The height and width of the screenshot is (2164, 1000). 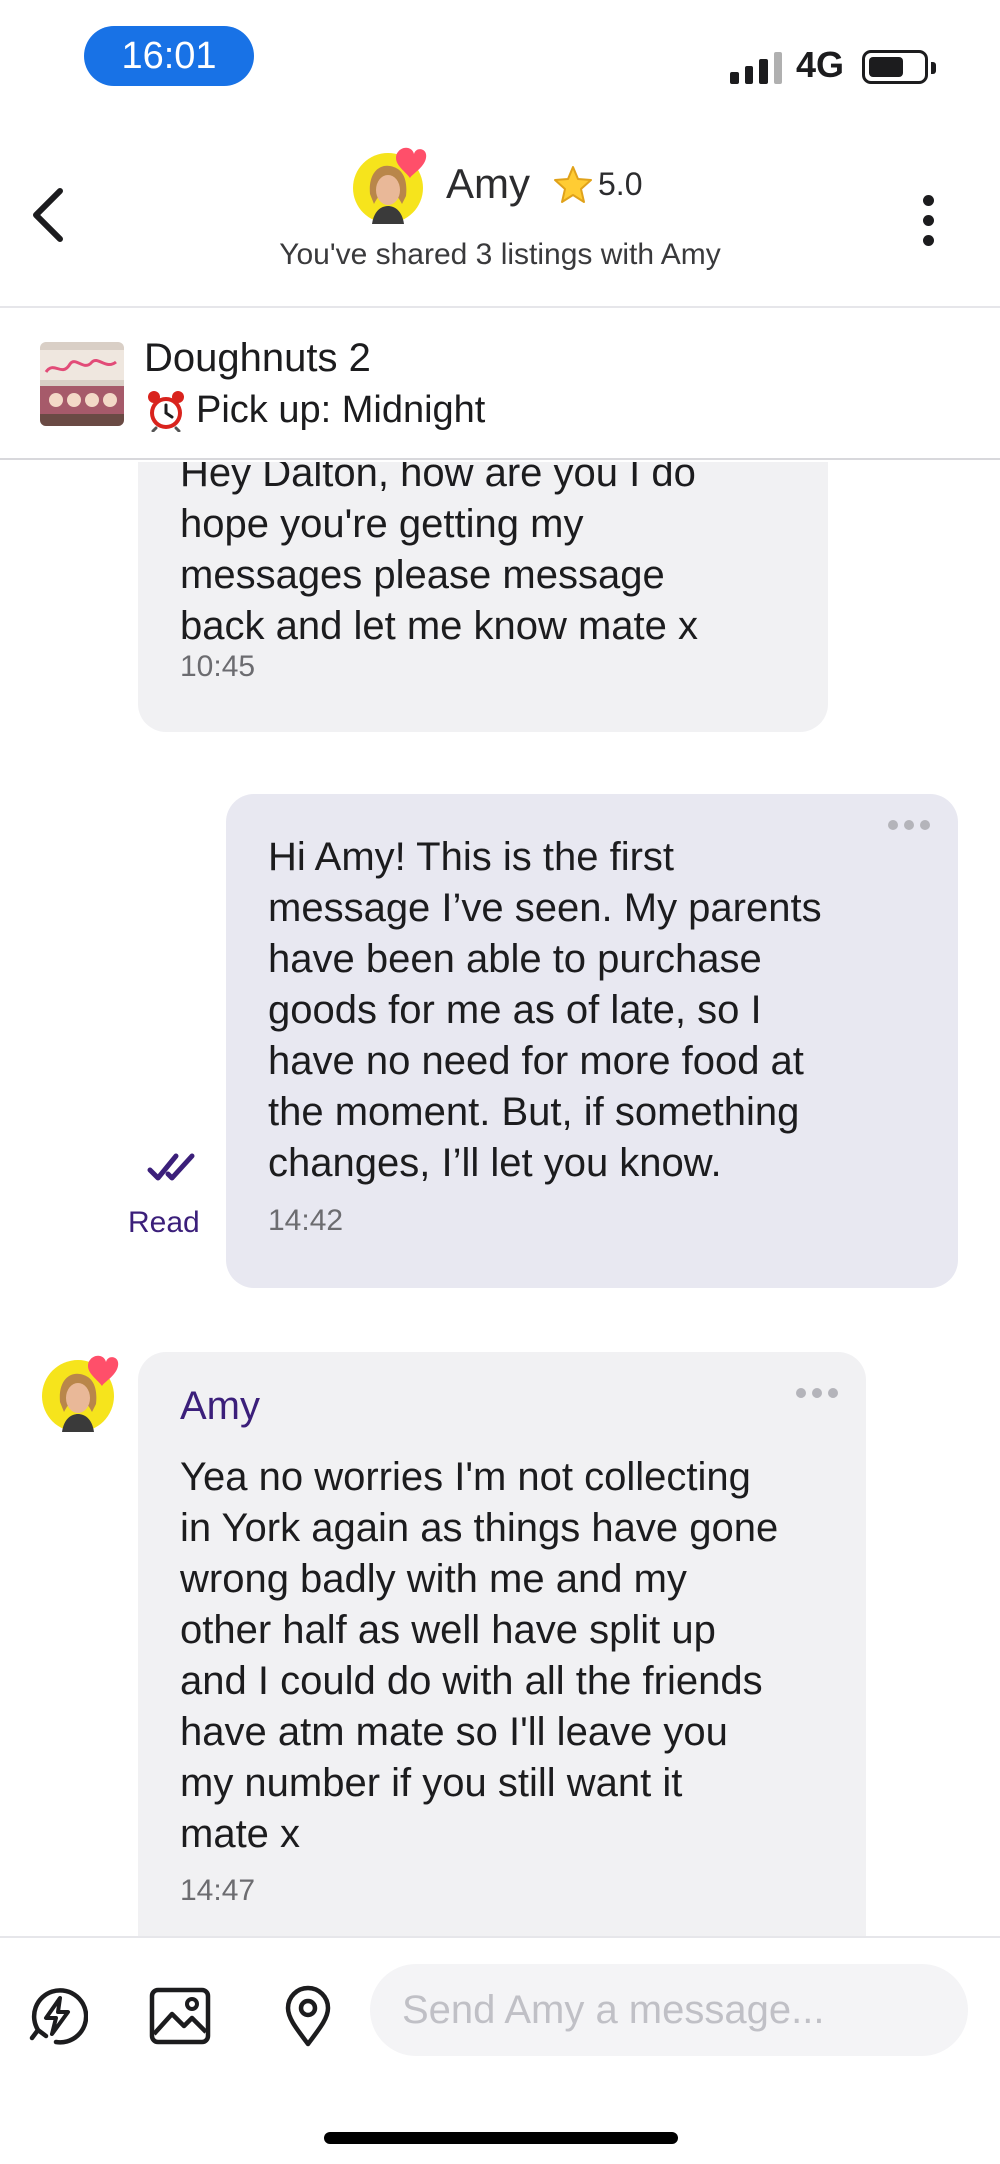 What do you see at coordinates (620, 184) in the screenshot?
I see `contact-rating: 5.0` at bounding box center [620, 184].